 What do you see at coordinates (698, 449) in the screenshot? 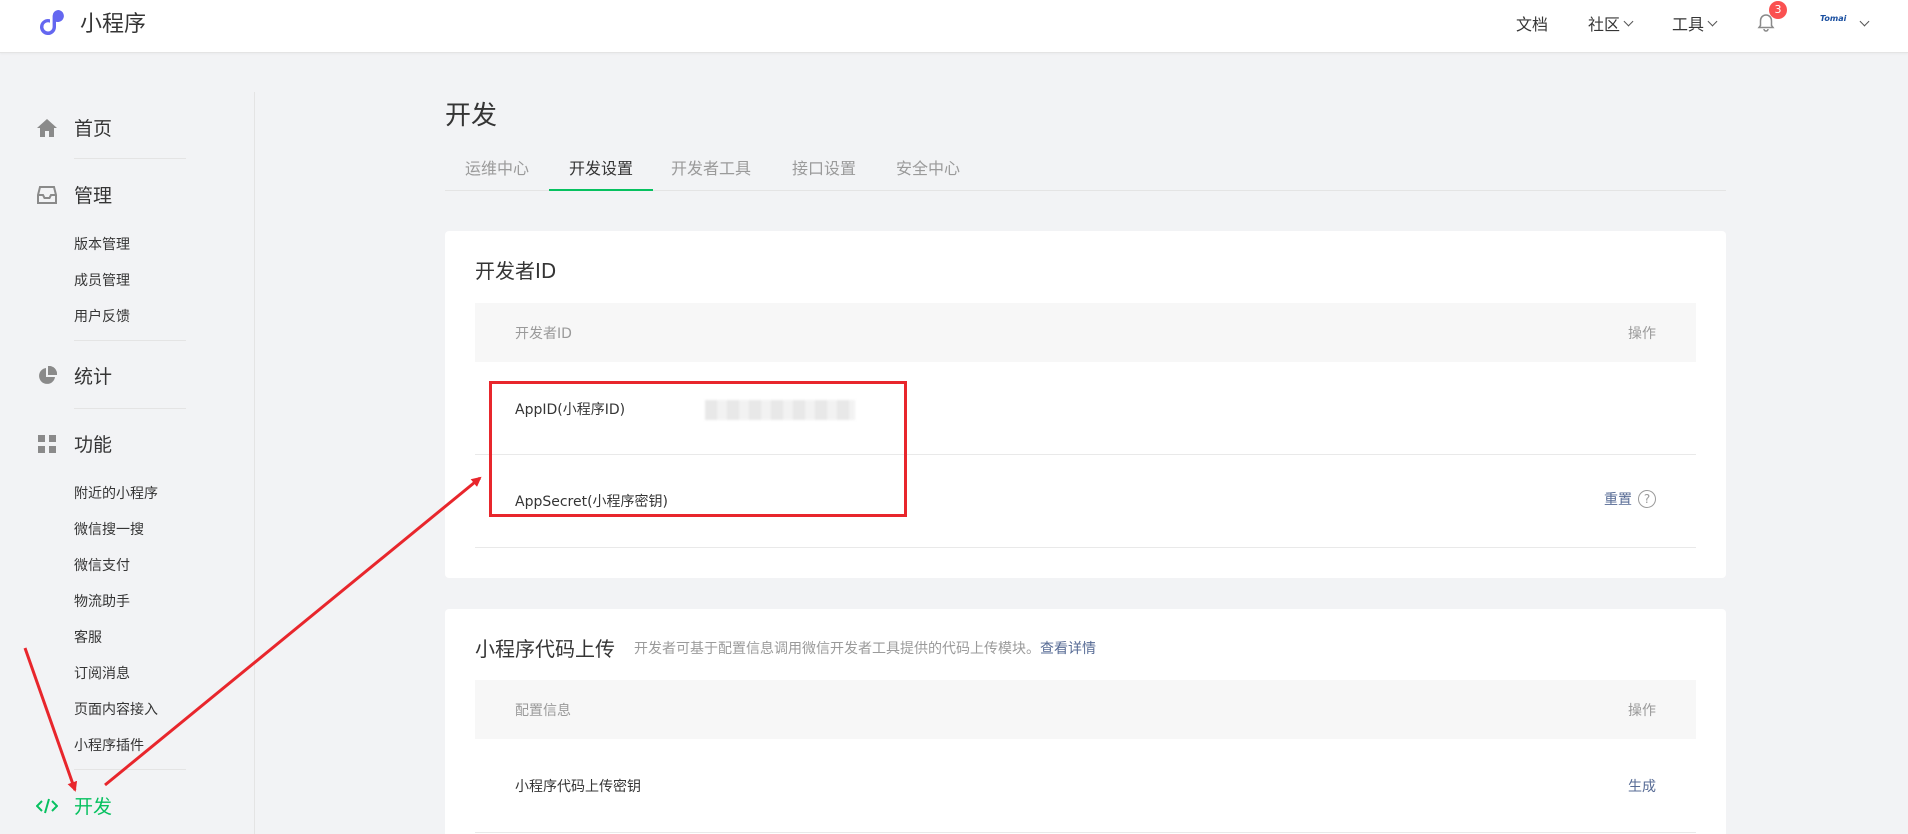
I see `annotation-highlight-box` at bounding box center [698, 449].